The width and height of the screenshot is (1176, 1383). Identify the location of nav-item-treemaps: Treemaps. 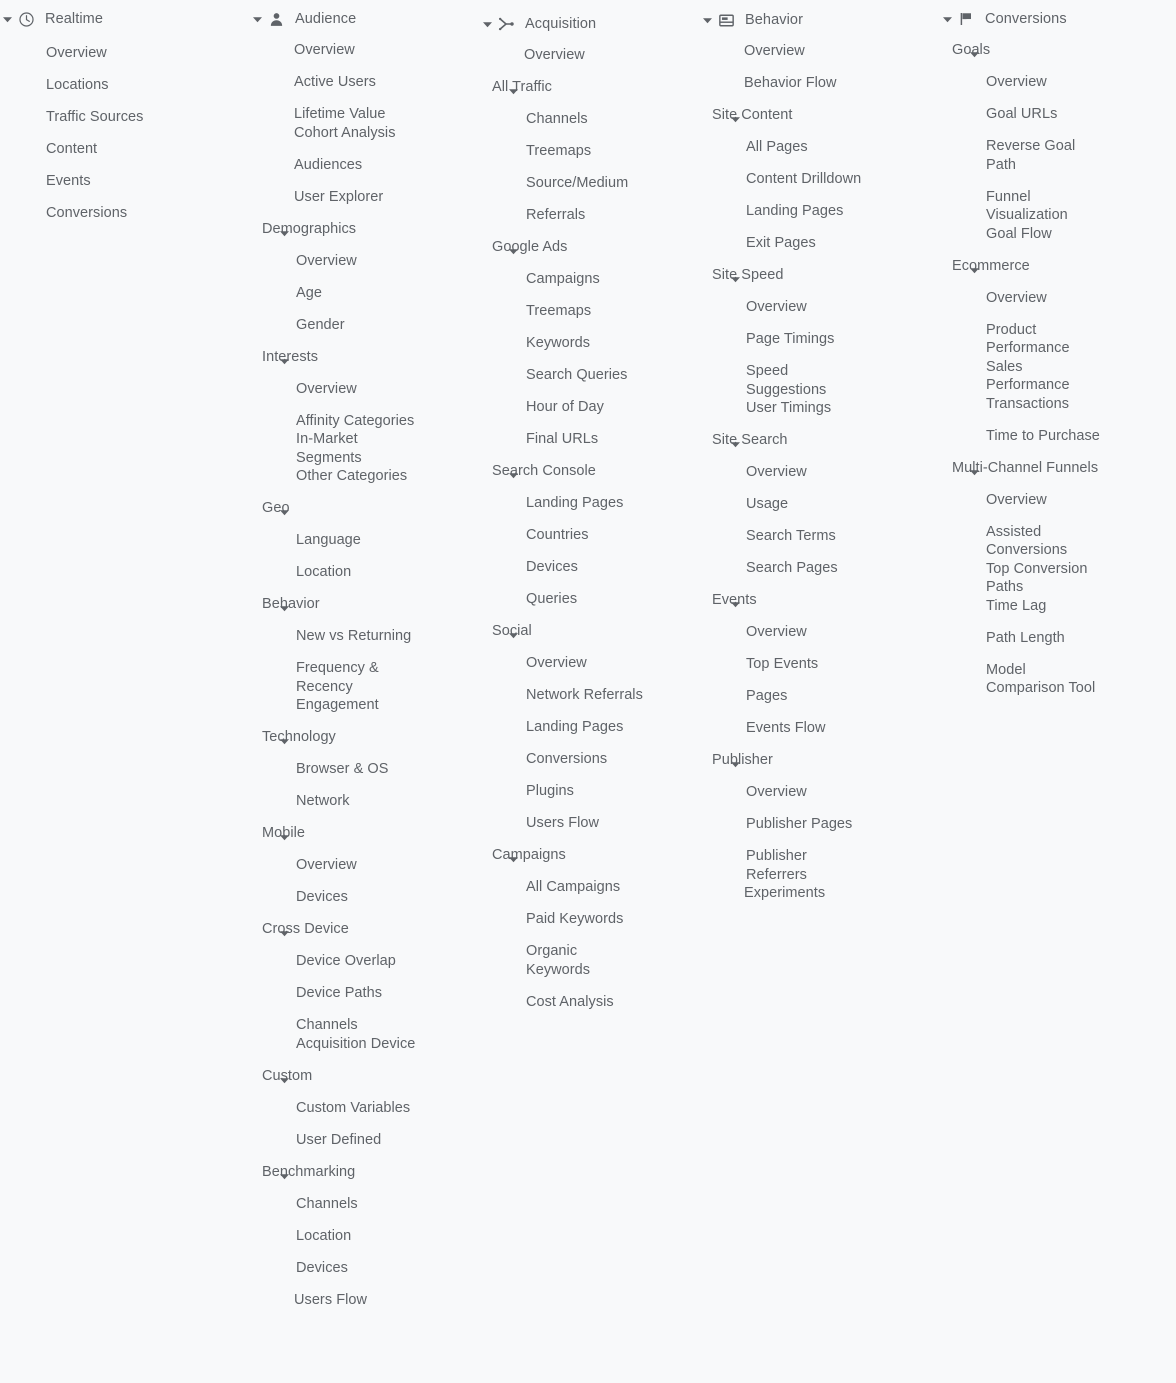
(590, 151).